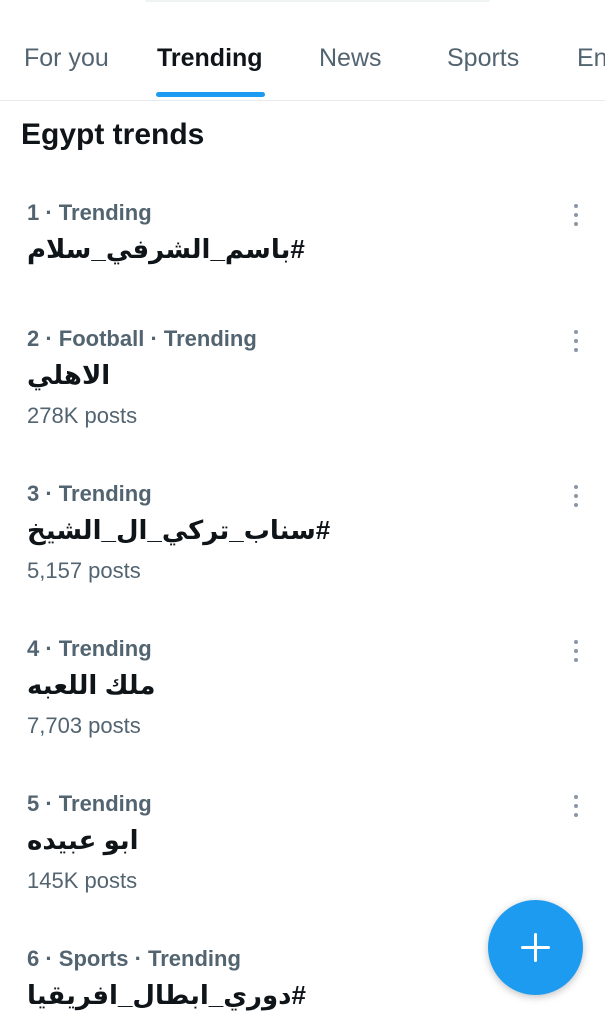 Image resolution: width=605 pixels, height=1024 pixels. What do you see at coordinates (89, 648) in the screenshot?
I see `trend-meta: 4 · Trending` at bounding box center [89, 648].